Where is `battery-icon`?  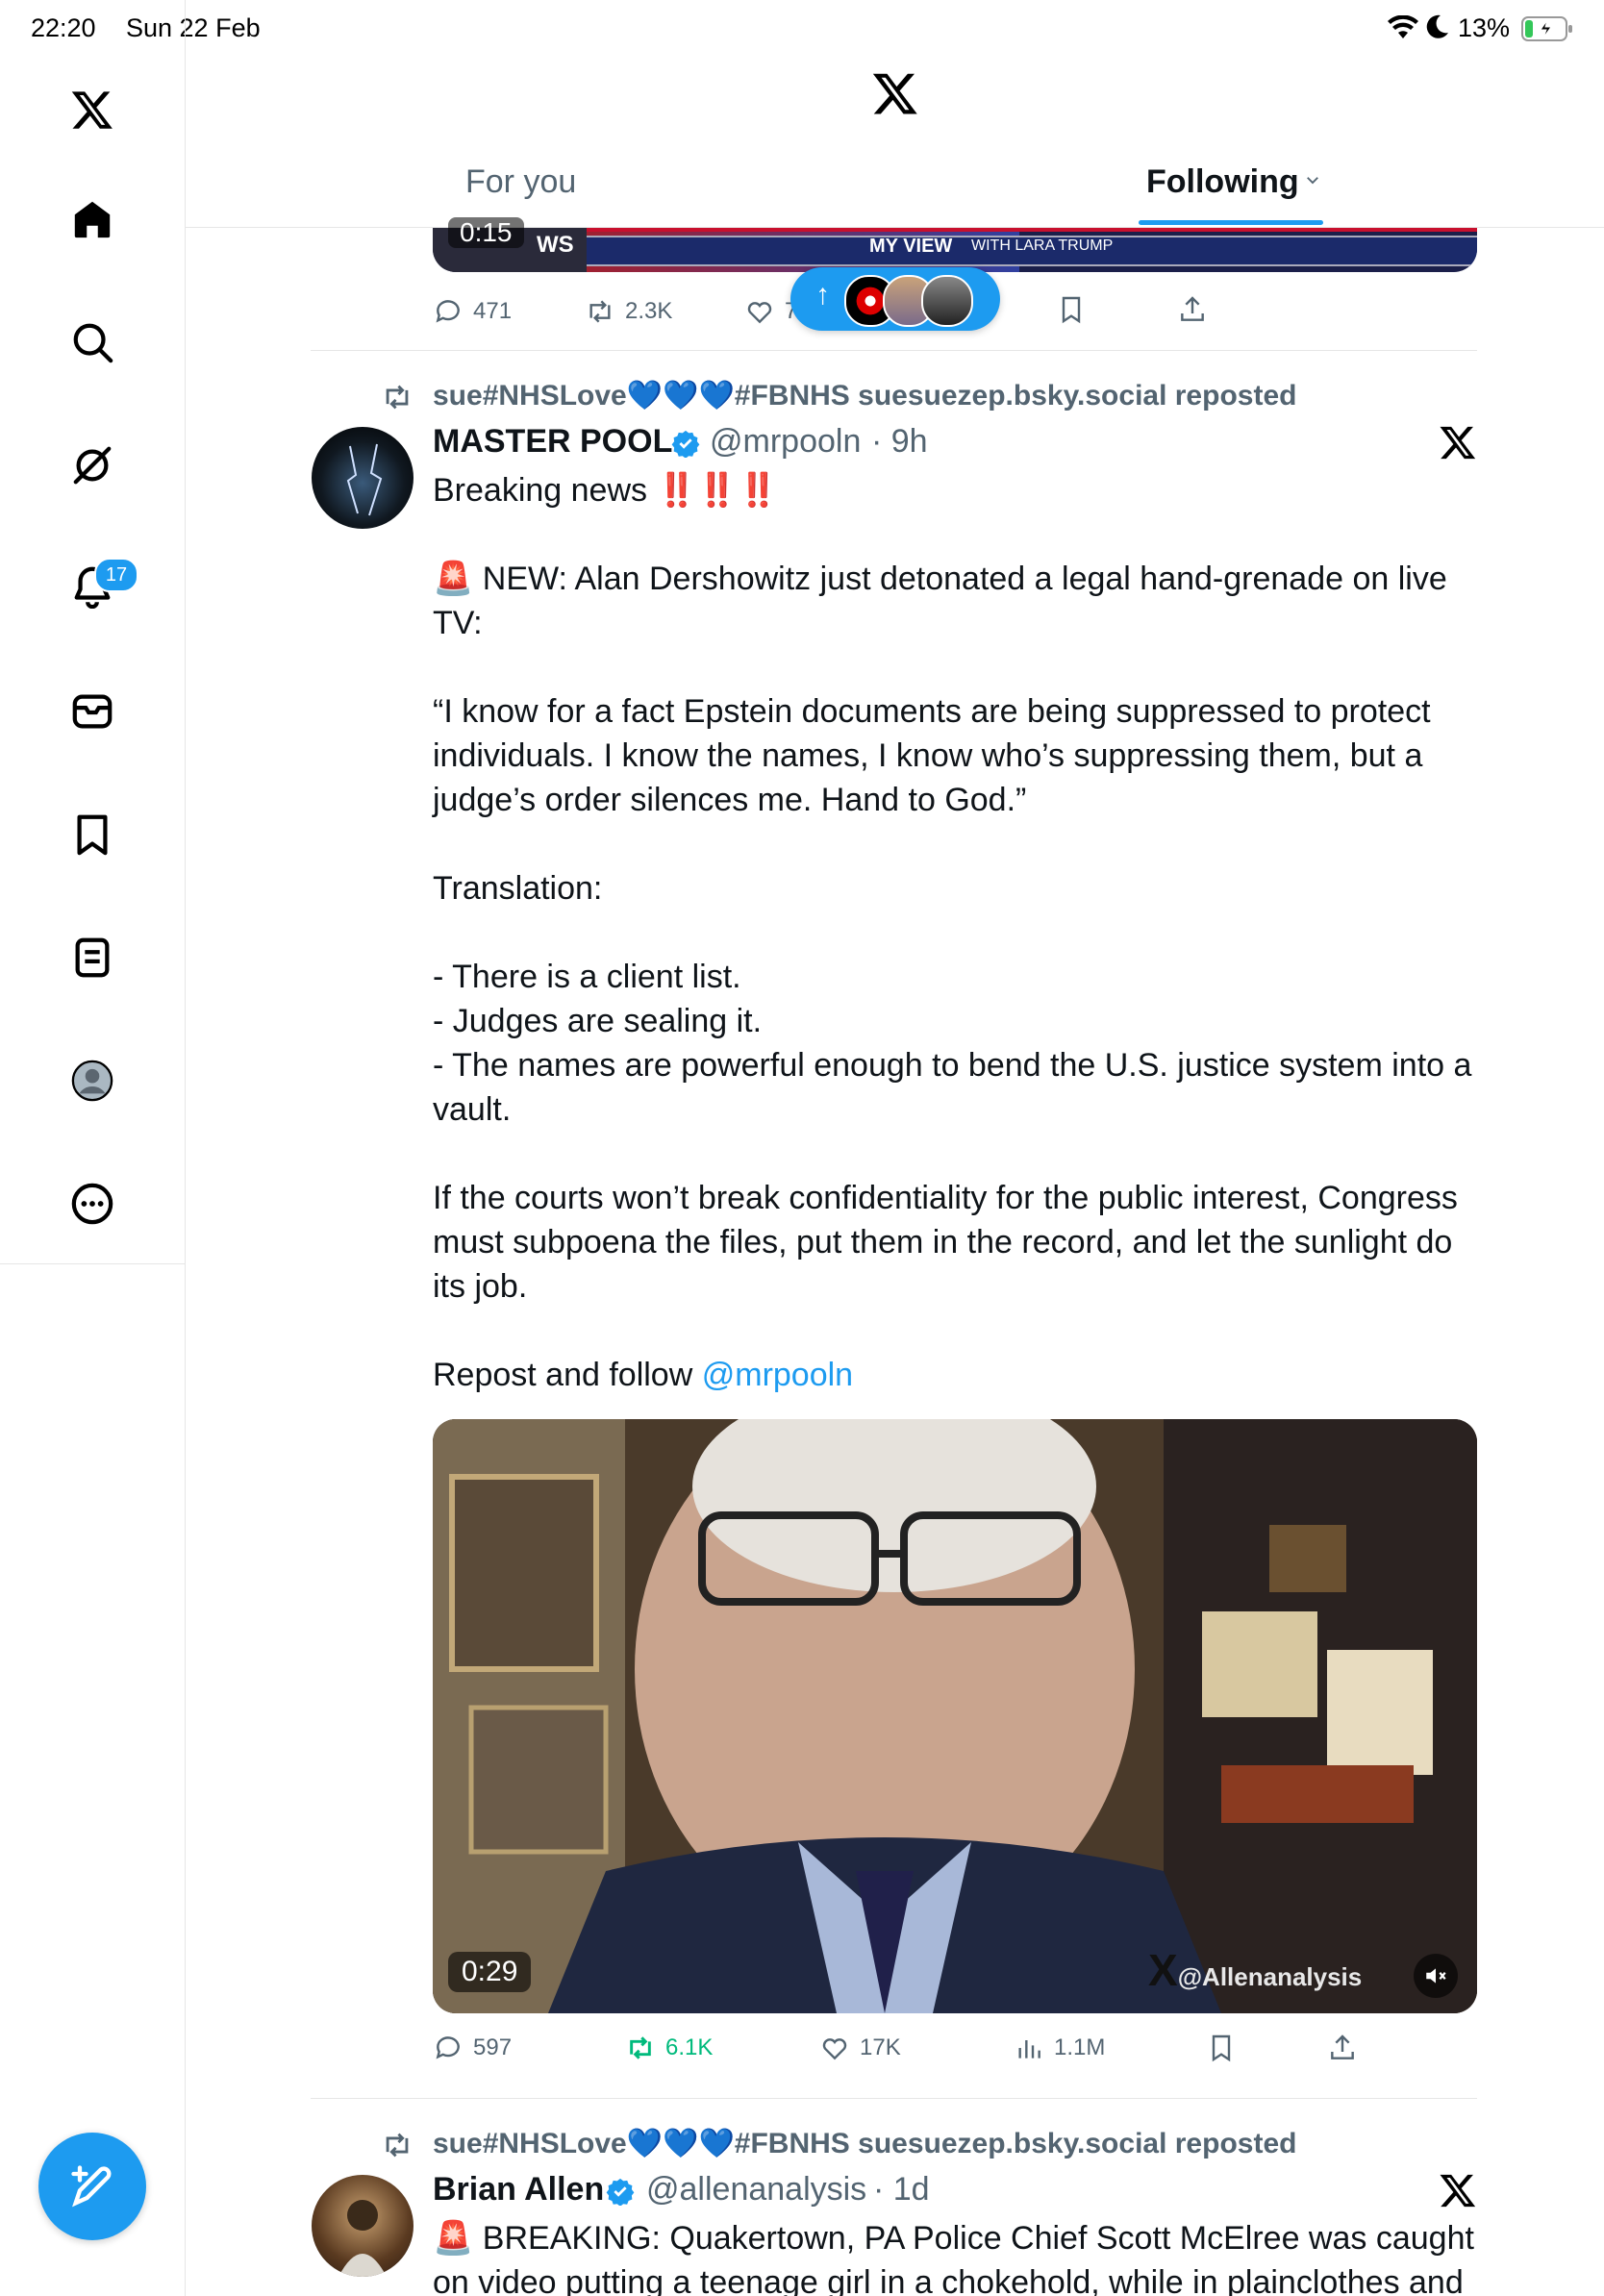 battery-icon is located at coordinates (1548, 31).